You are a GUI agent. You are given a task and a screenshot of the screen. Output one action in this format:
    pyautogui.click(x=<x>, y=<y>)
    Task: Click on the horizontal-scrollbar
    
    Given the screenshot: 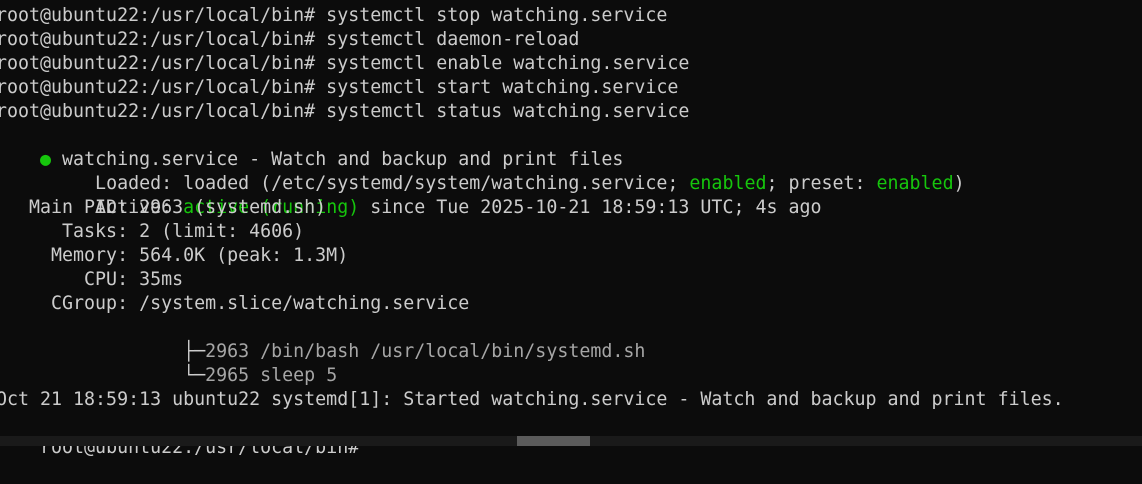 What is the action you would take?
    pyautogui.click(x=571, y=441)
    